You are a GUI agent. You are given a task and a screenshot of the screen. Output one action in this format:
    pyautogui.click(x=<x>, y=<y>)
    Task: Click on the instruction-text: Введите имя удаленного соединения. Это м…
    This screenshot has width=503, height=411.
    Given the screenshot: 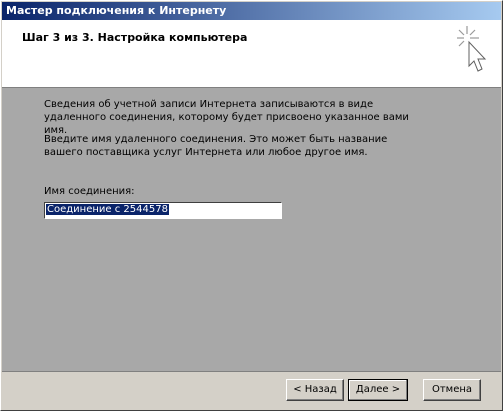 What is the action you would take?
    pyautogui.click(x=216, y=146)
    